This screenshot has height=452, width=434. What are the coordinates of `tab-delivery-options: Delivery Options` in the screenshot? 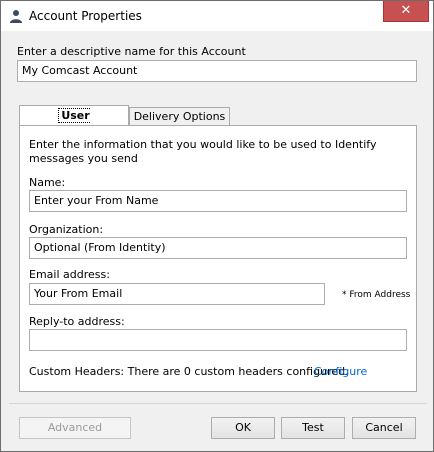 It's located at (179, 116).